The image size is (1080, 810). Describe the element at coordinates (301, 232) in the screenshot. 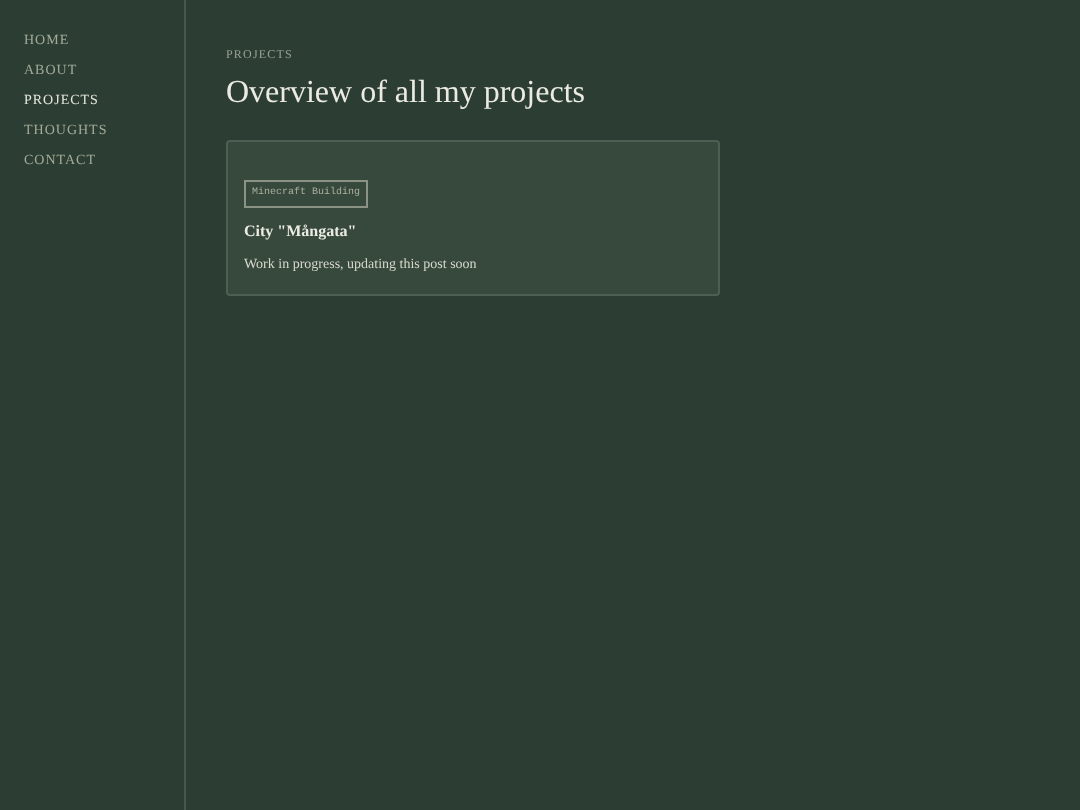

I see `project-title: City "Mångata"` at that location.